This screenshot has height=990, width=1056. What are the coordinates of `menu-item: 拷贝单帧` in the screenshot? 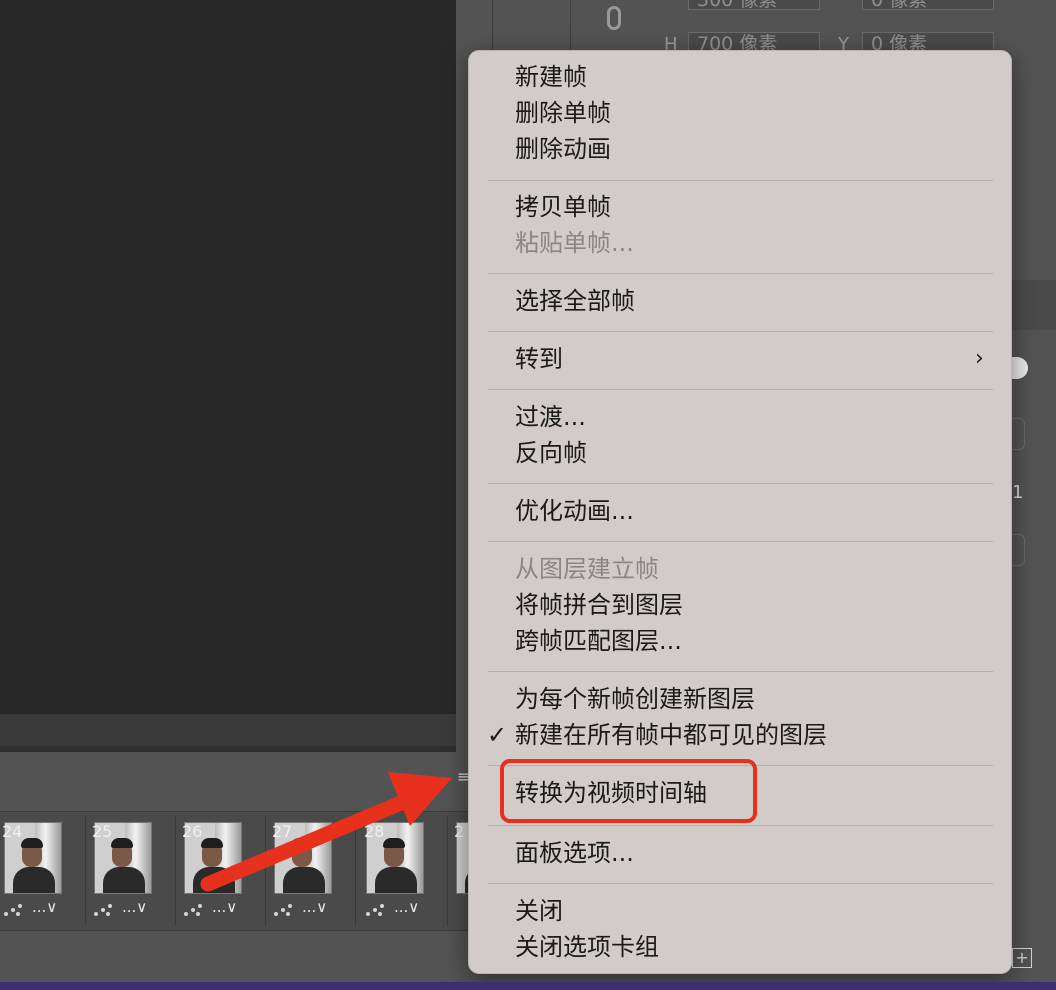 It's located at (563, 207).